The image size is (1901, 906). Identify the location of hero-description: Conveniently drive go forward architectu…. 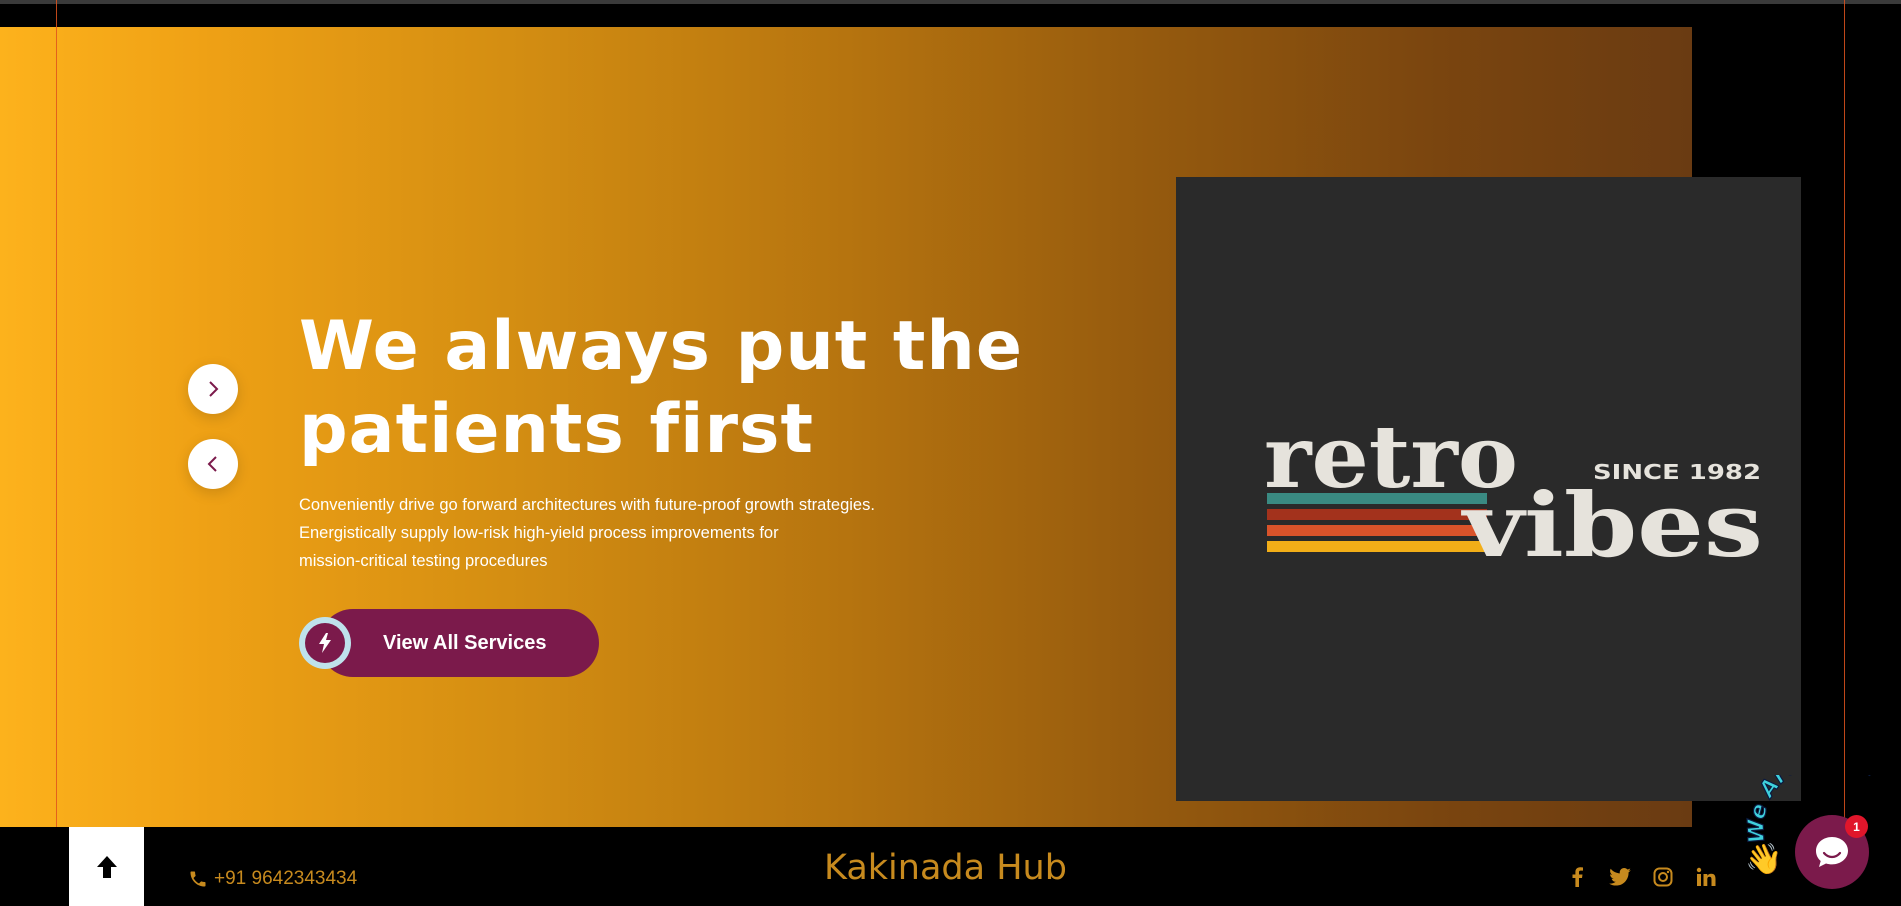
(619, 533).